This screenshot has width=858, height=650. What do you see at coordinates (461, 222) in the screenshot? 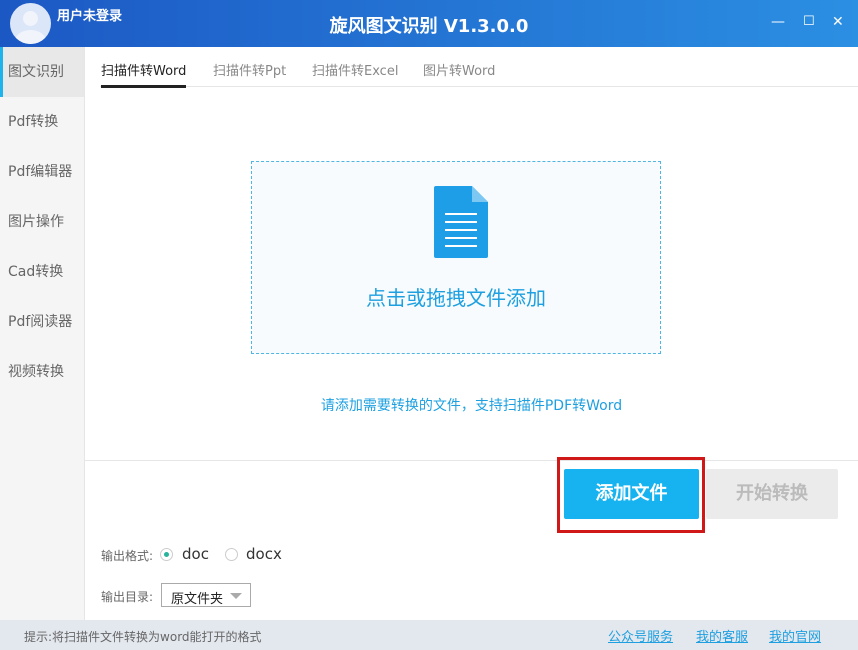
I see `document-icon` at bounding box center [461, 222].